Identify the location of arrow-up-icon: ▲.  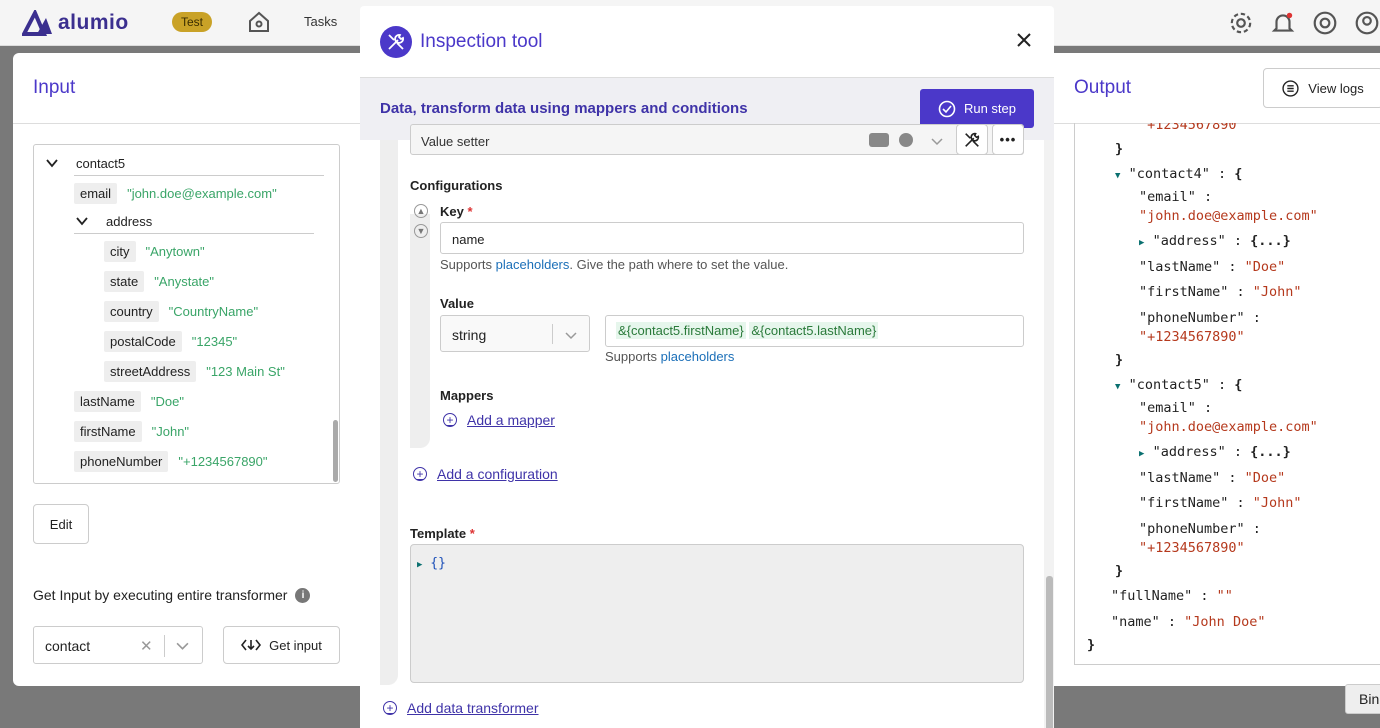
(421, 211).